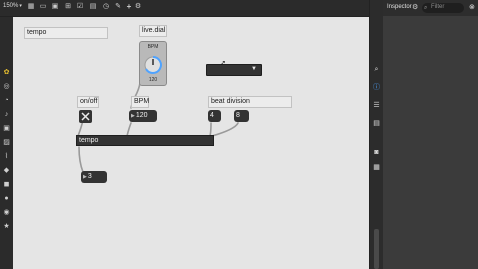 This screenshot has height=269, width=478. Describe the element at coordinates (94, 177) in the screenshot. I see `number-box-output: ▶3` at that location.